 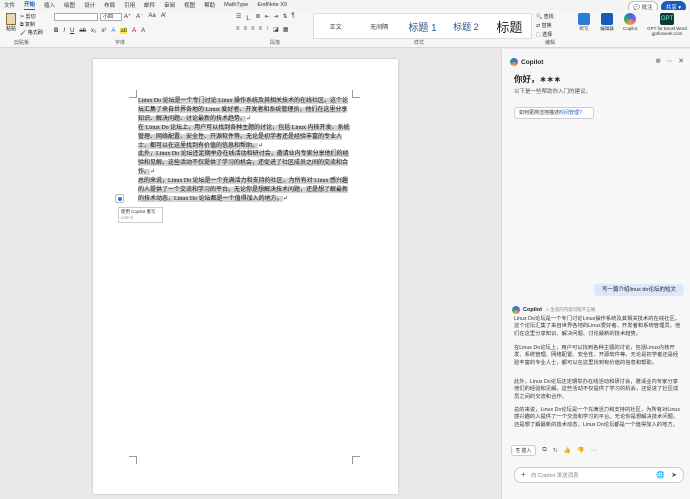 What do you see at coordinates (261, 29) in the screenshot?
I see `justify-icon: ≡` at bounding box center [261, 29].